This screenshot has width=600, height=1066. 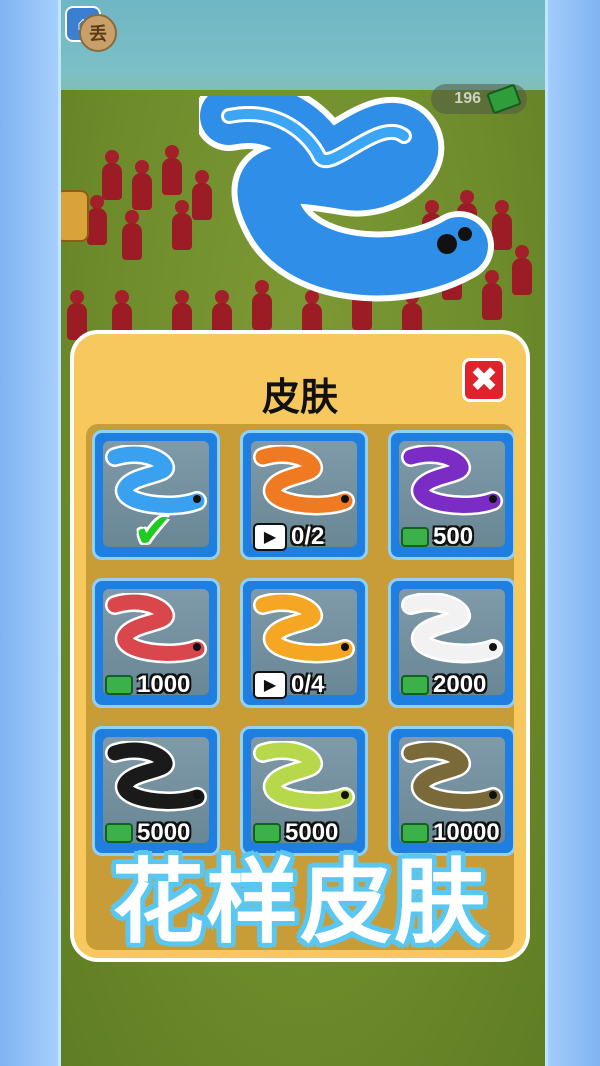 What do you see at coordinates (308, 684) in the screenshot?
I see `video-progress: 0/4` at bounding box center [308, 684].